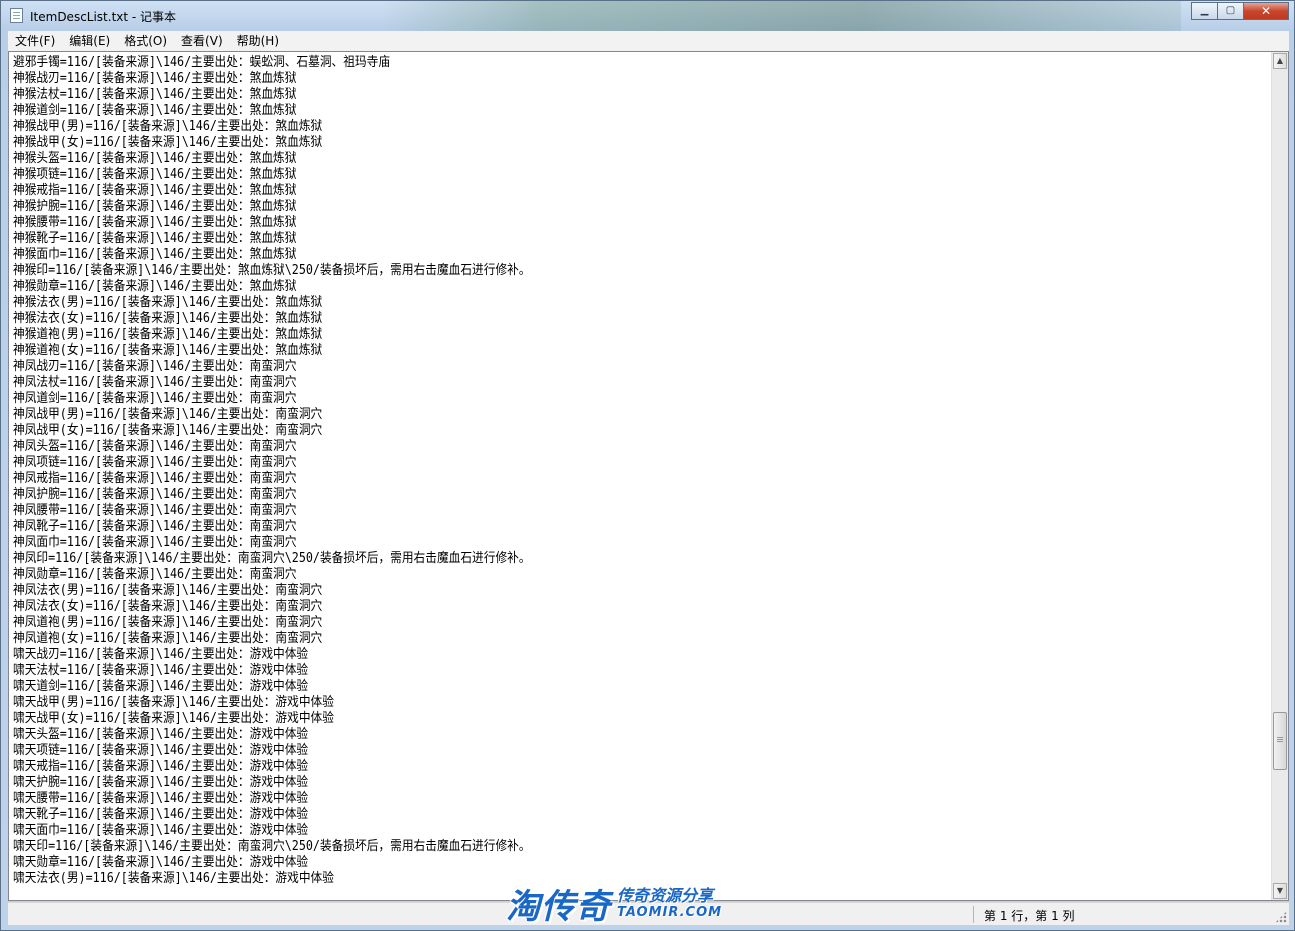 The height and width of the screenshot is (931, 1295). What do you see at coordinates (168, 638) in the screenshot?
I see `text-line: 神凤道袍(女)=116/[装备来源]\146/主要出处：南蛮洞穴` at bounding box center [168, 638].